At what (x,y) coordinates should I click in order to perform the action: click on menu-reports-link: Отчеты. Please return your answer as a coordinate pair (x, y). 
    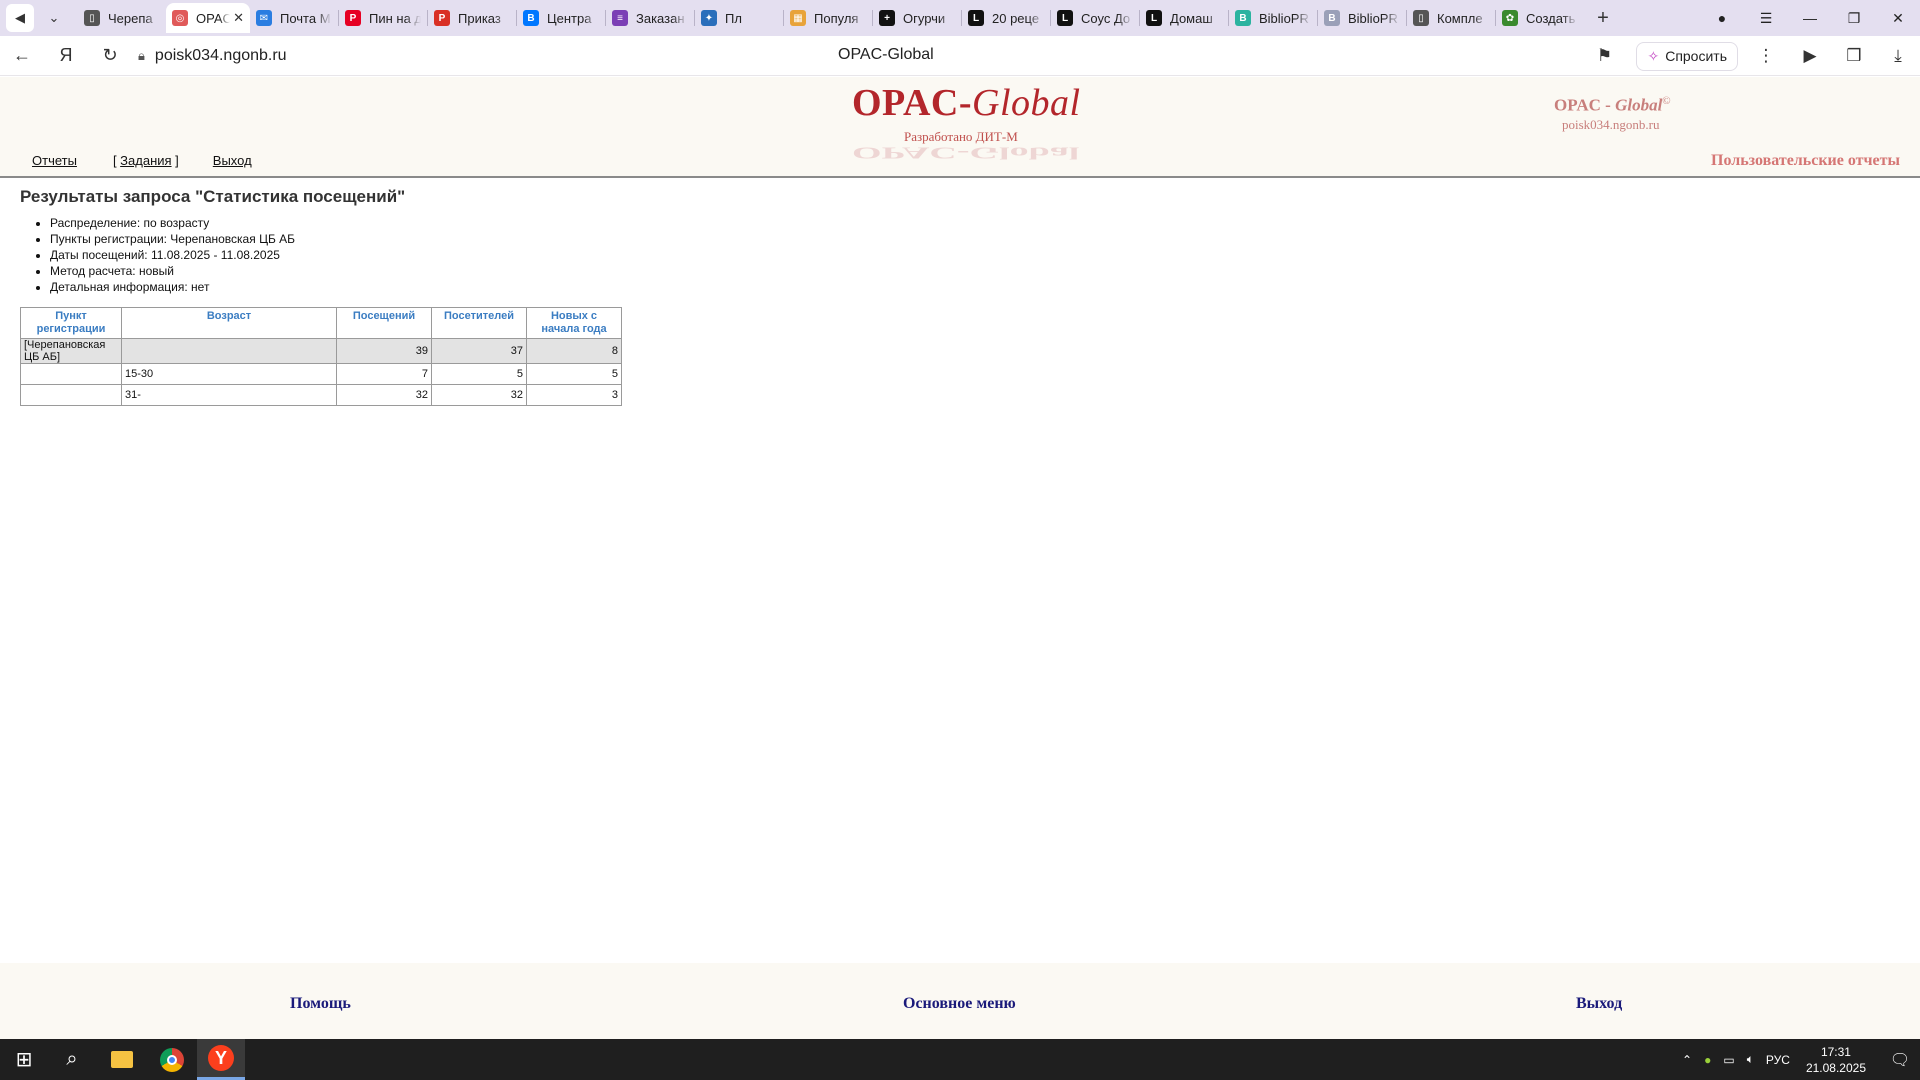
    Looking at the image, I should click on (54, 160).